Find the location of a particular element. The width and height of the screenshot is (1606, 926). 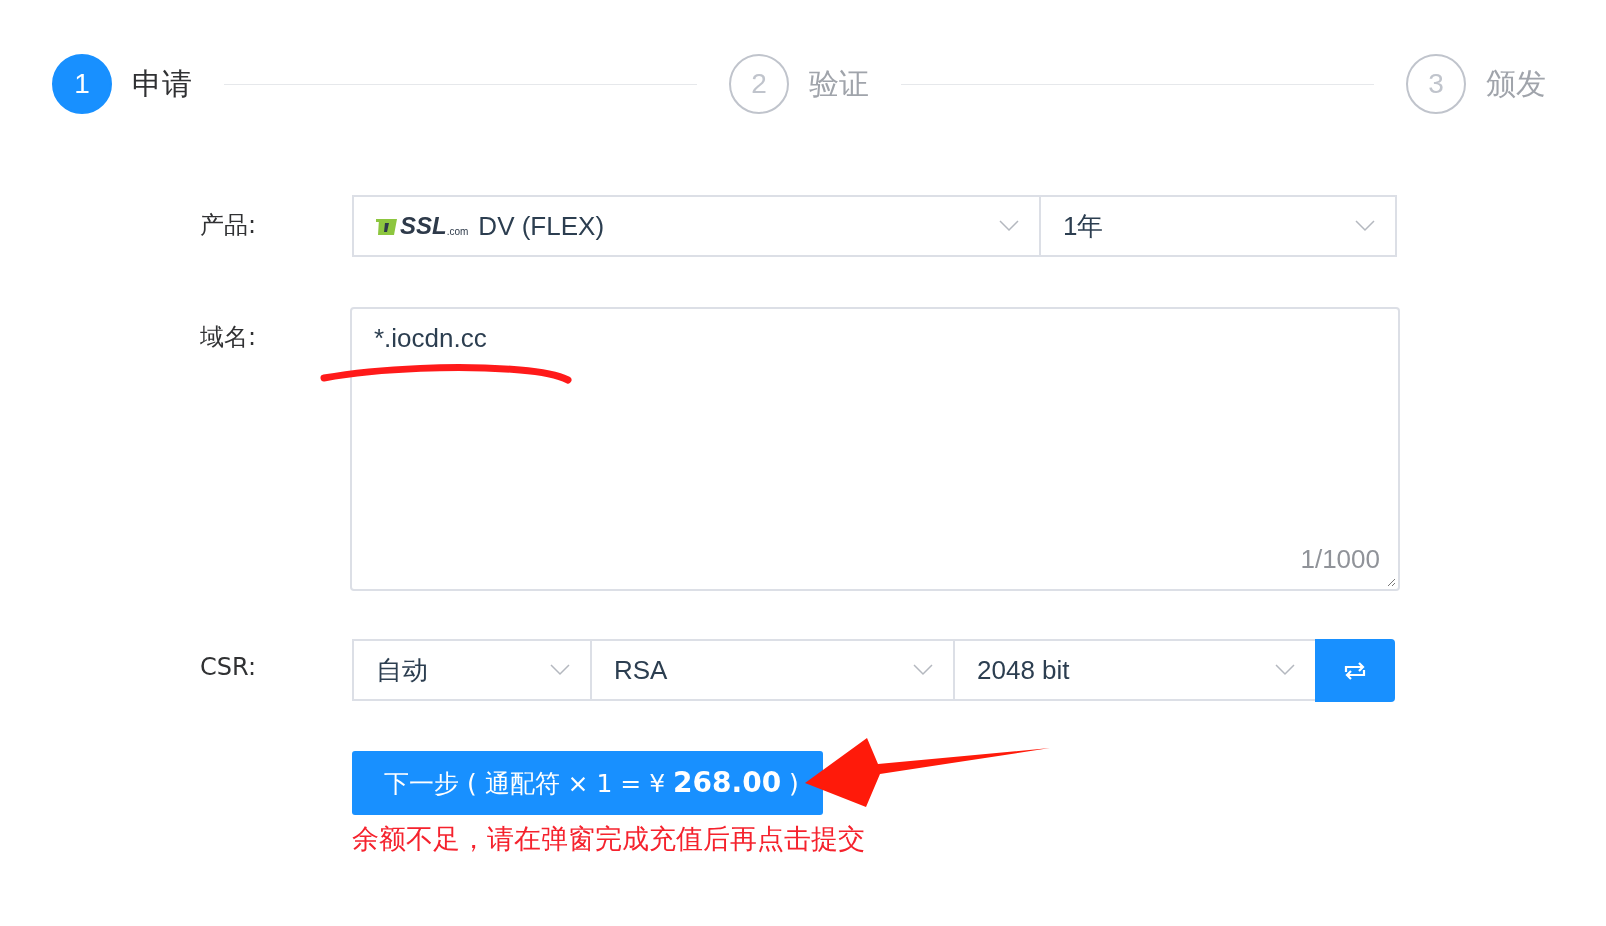

regenerate-button is located at coordinates (1355, 670).